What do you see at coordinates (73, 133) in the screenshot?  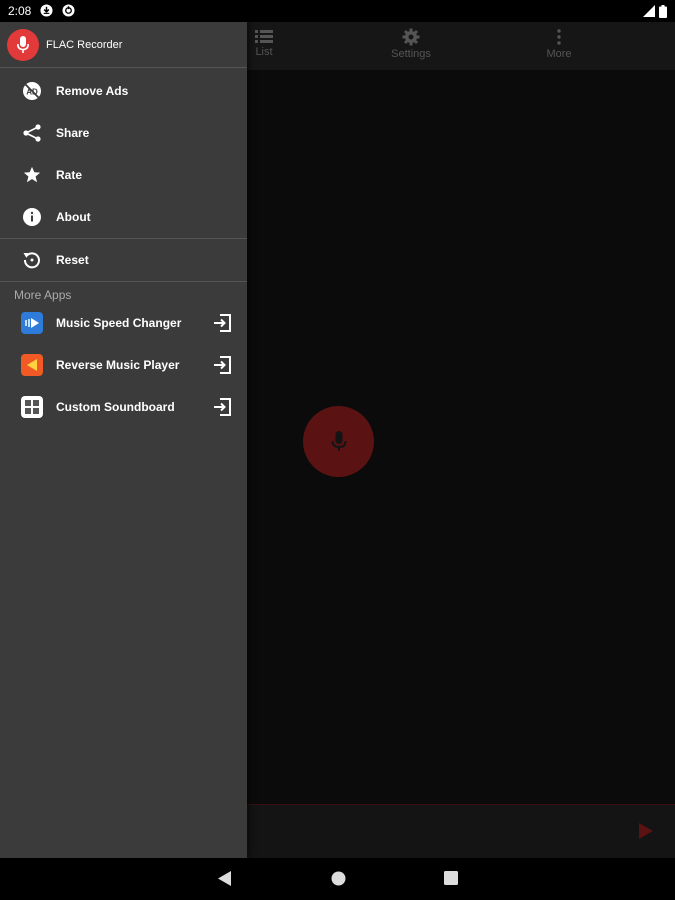 I see `drawer-item-label: Share` at bounding box center [73, 133].